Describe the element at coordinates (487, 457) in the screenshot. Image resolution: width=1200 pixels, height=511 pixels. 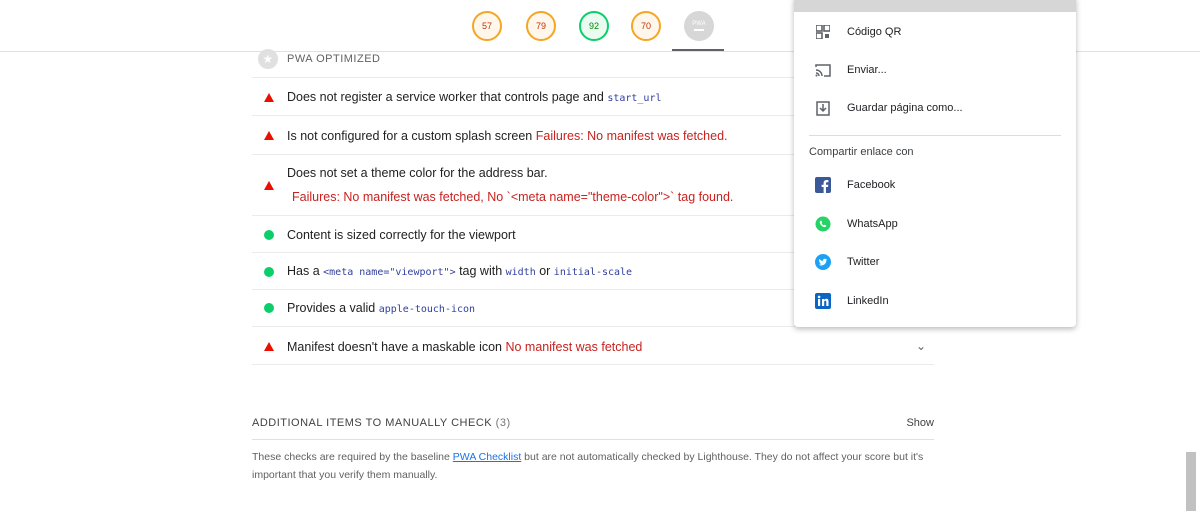
I see `pwa-checklist-link: PWA Checklist` at that location.